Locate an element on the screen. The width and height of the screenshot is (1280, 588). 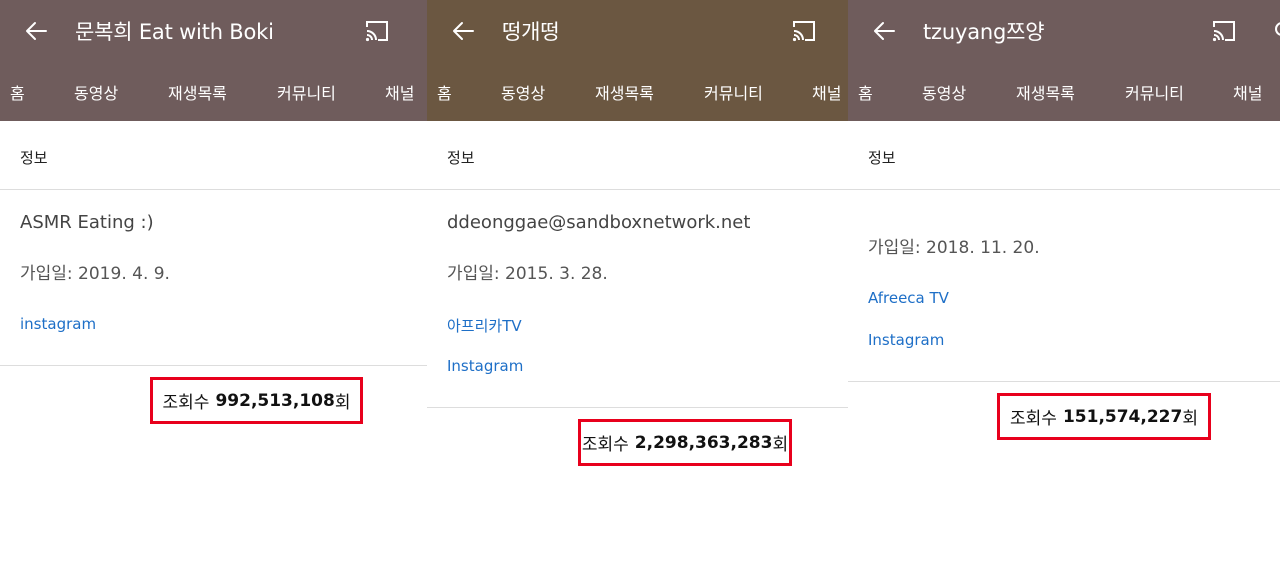
top-app-bar: 문복희 Eat with Boki is located at coordinates (213, 31).